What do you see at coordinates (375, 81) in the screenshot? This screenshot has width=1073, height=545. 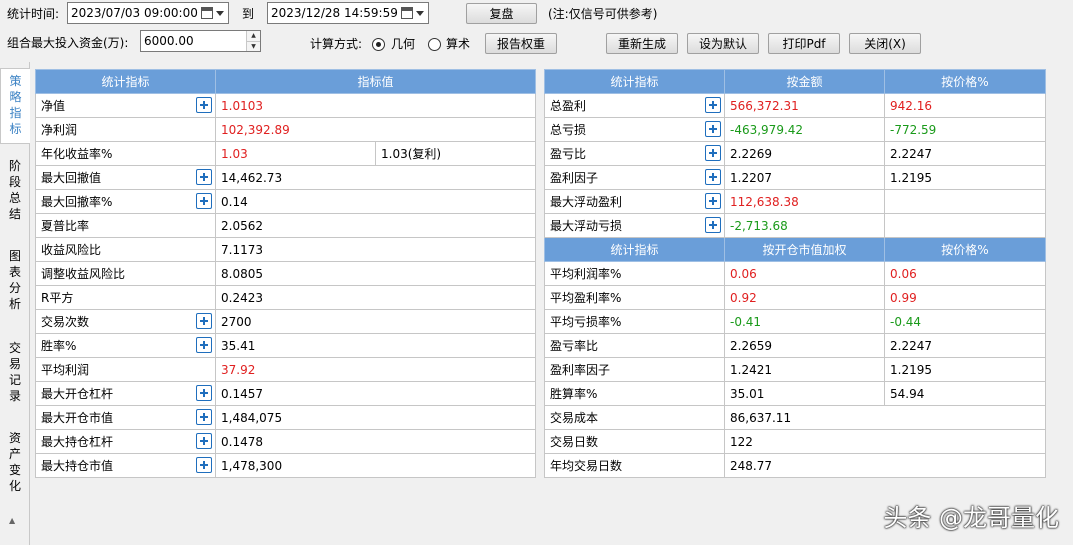 I see `column-header: 指标值` at bounding box center [375, 81].